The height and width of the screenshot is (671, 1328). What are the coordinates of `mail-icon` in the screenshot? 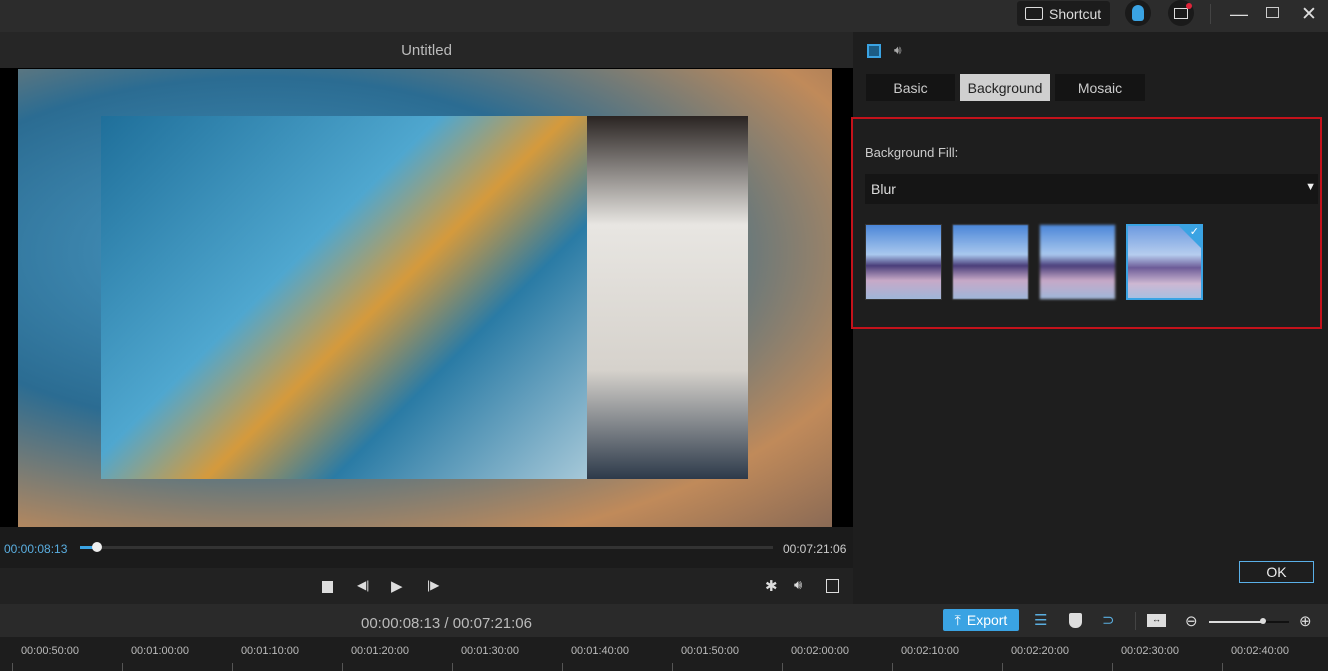 It's located at (1183, 10).